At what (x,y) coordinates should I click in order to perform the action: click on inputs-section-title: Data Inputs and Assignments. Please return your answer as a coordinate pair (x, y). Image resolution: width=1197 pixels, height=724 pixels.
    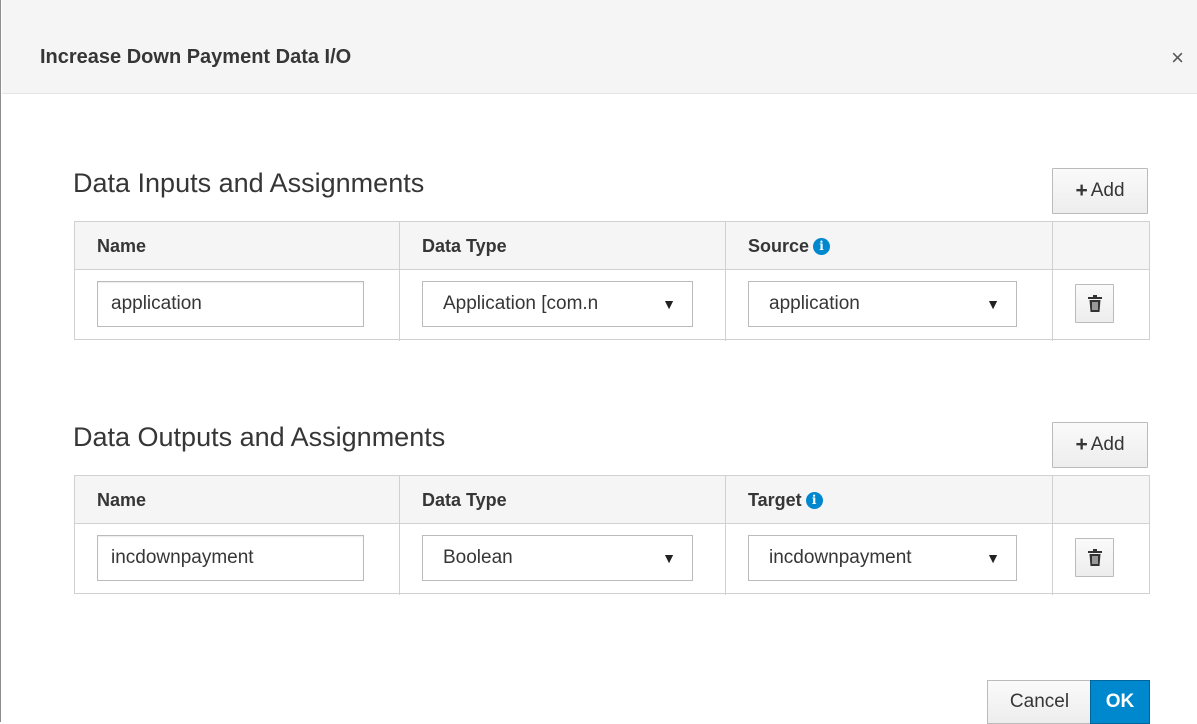
    Looking at the image, I should click on (249, 183).